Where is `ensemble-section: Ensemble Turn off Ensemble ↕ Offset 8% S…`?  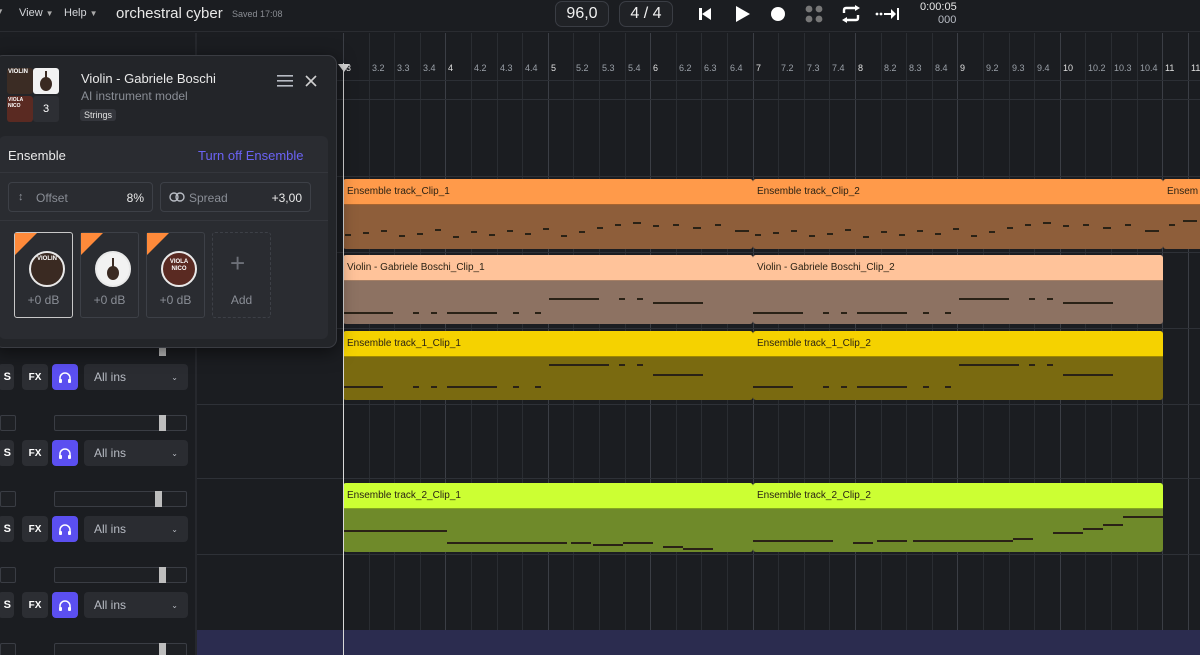
ensemble-section: Ensemble Turn off Ensemble ↕ Offset 8% S… is located at coordinates (164, 237).